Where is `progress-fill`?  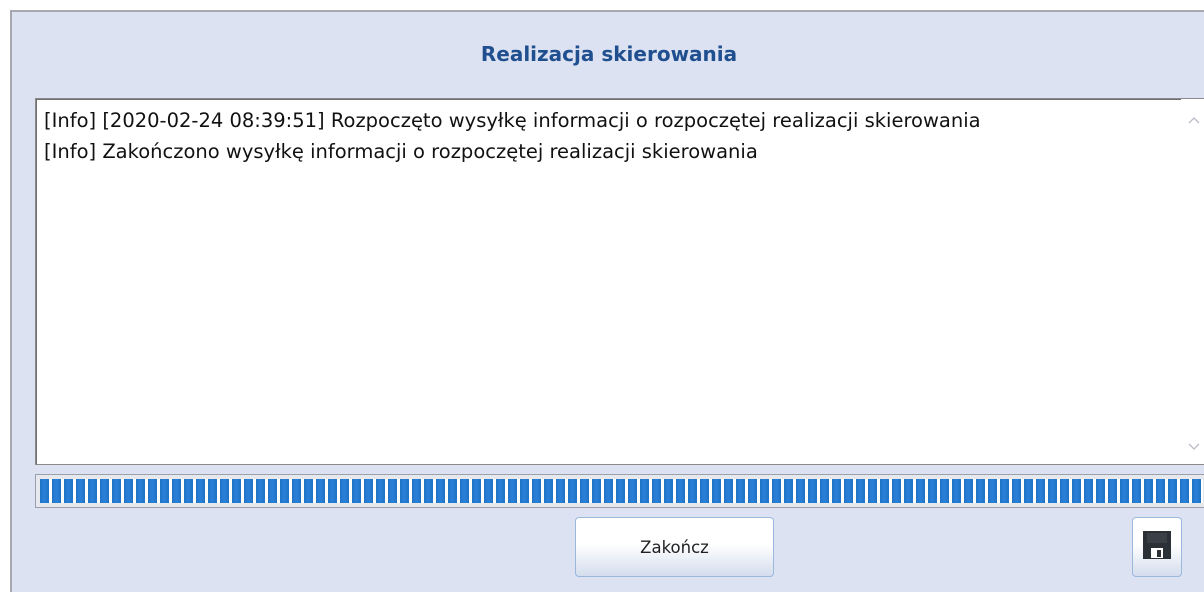 progress-fill is located at coordinates (621, 491).